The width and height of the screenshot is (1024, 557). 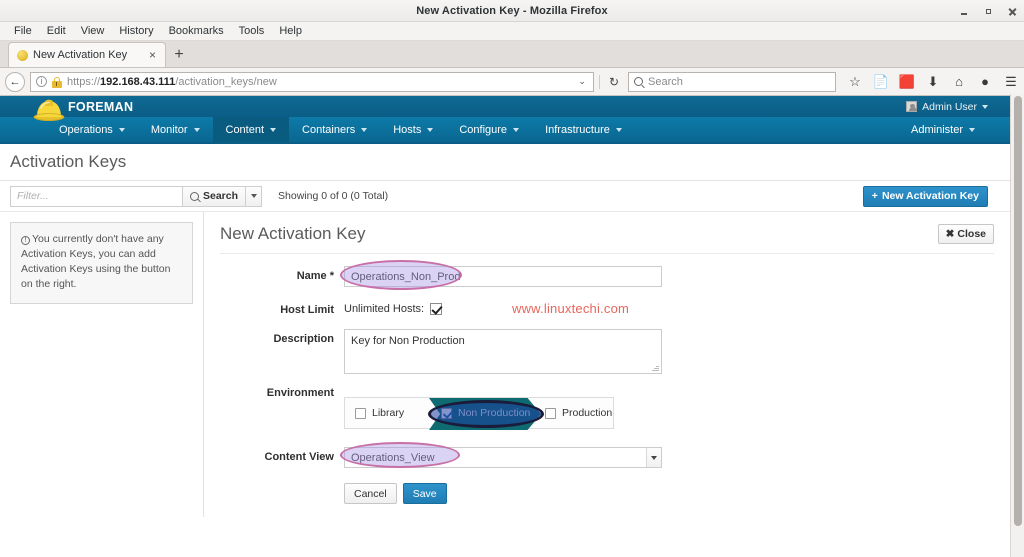 What do you see at coordinates (874, 196) in the screenshot?
I see `plus-icon: +` at bounding box center [874, 196].